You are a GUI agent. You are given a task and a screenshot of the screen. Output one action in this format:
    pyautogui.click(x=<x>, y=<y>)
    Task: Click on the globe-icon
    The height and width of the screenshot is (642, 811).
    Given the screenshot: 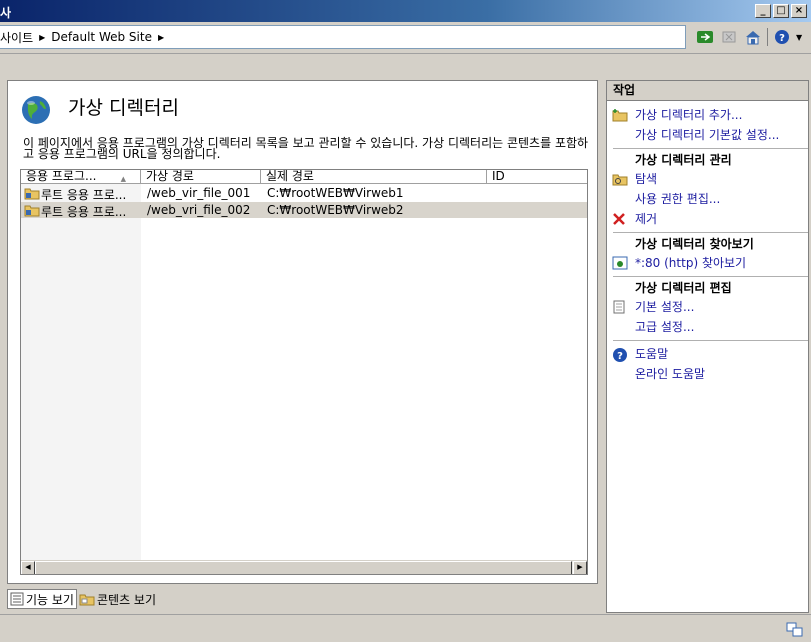 What is the action you would take?
    pyautogui.click(x=36, y=110)
    